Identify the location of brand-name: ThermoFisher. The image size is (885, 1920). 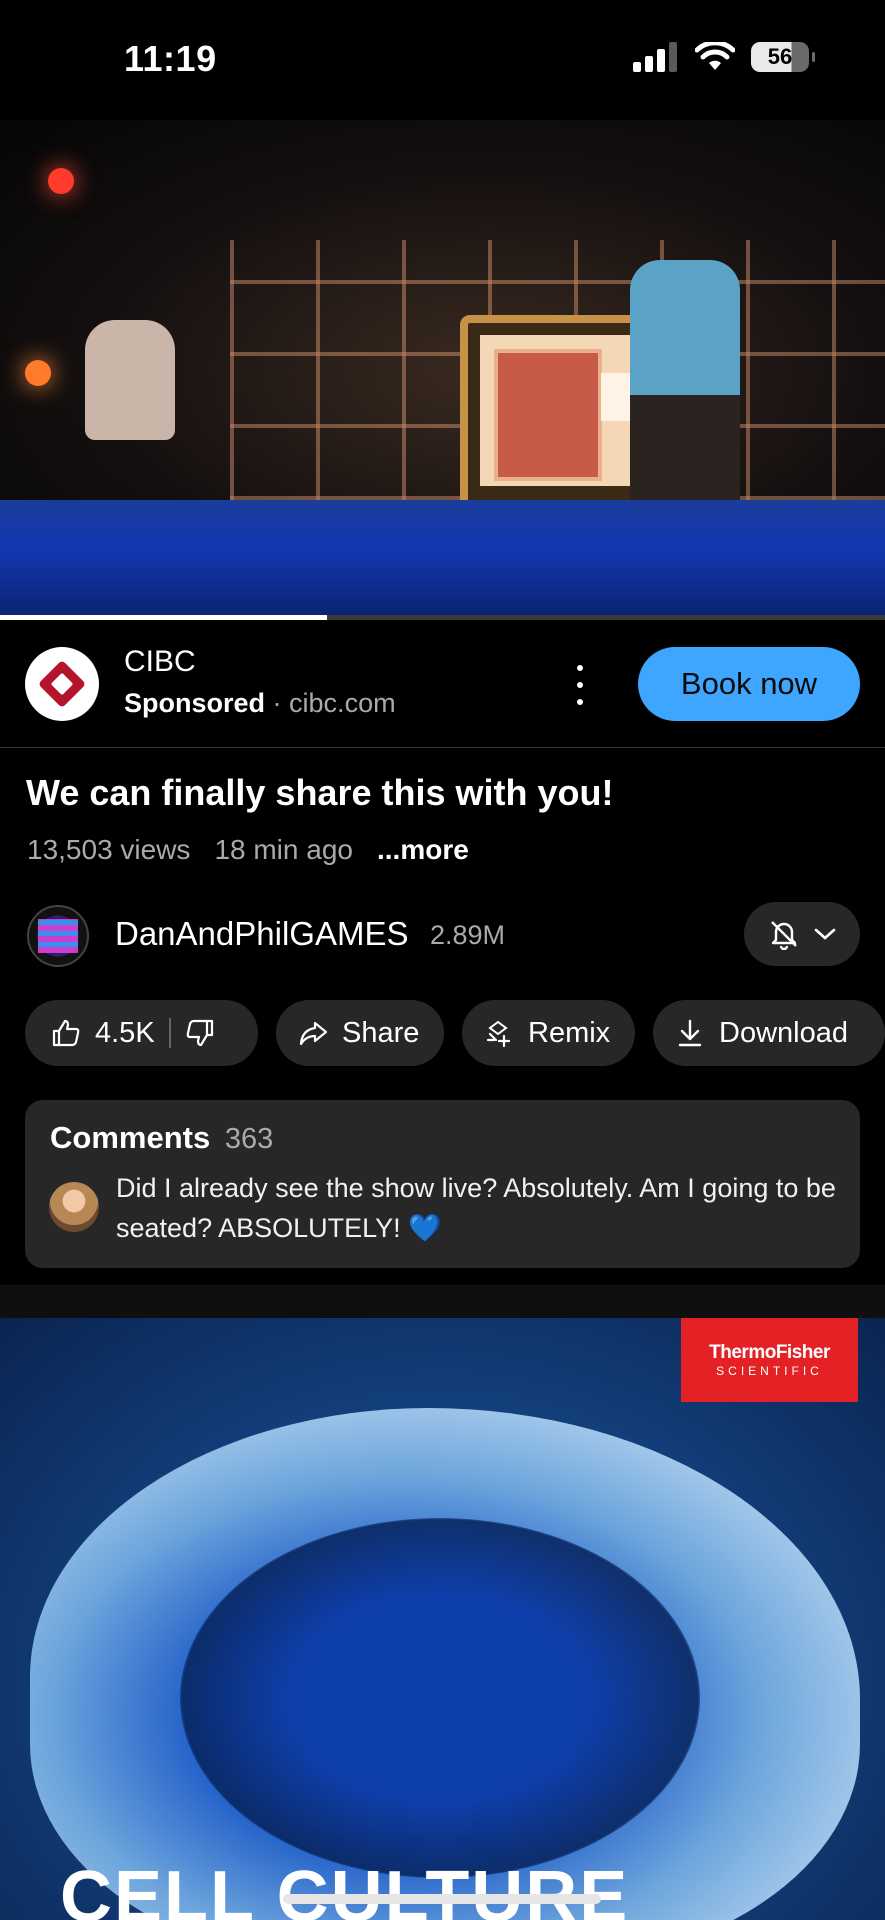
(769, 1352).